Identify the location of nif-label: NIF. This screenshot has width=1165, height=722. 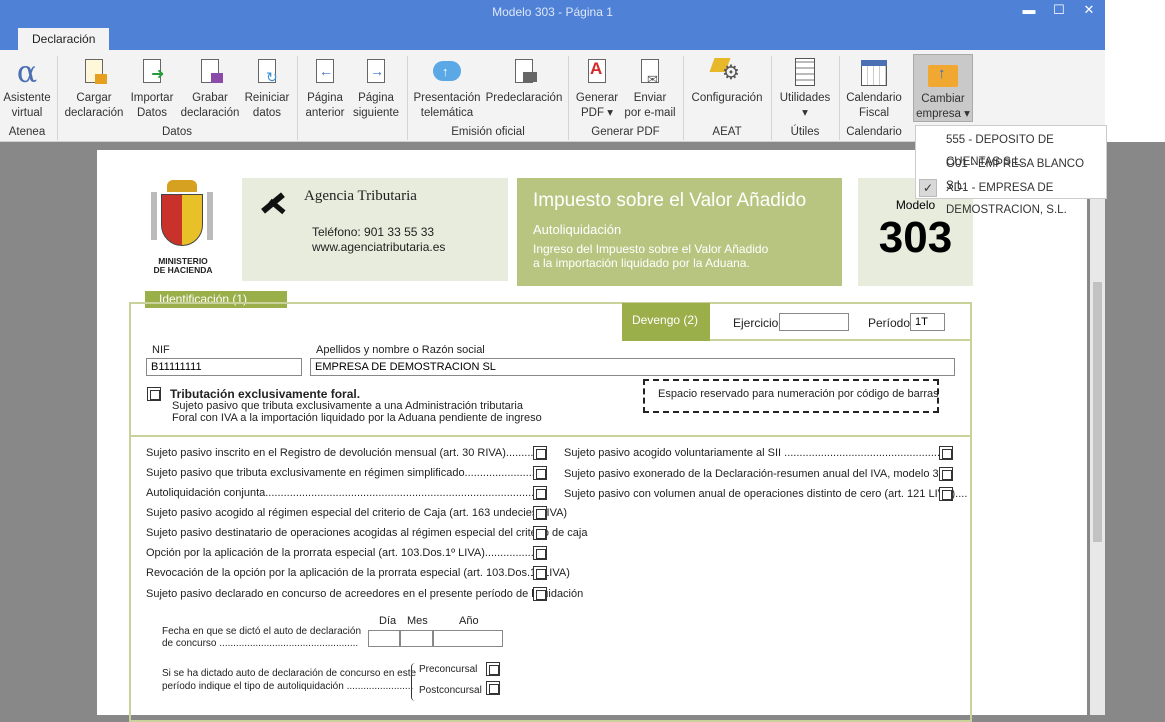
(161, 350).